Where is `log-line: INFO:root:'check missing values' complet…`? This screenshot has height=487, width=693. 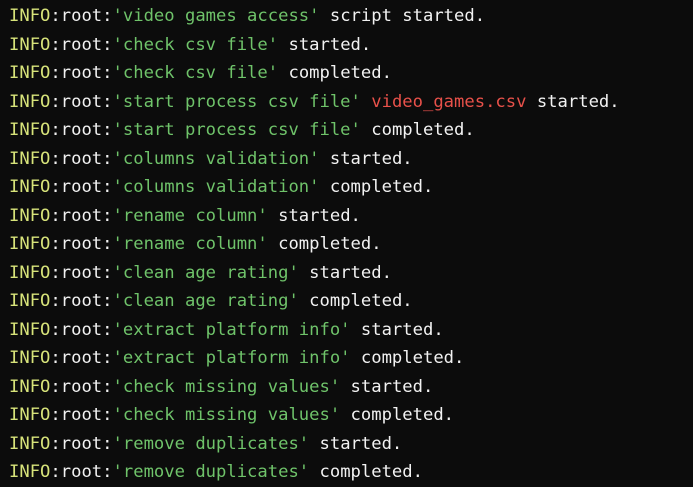
log-line: INFO:root:'check missing values' complet… is located at coordinates (351, 415).